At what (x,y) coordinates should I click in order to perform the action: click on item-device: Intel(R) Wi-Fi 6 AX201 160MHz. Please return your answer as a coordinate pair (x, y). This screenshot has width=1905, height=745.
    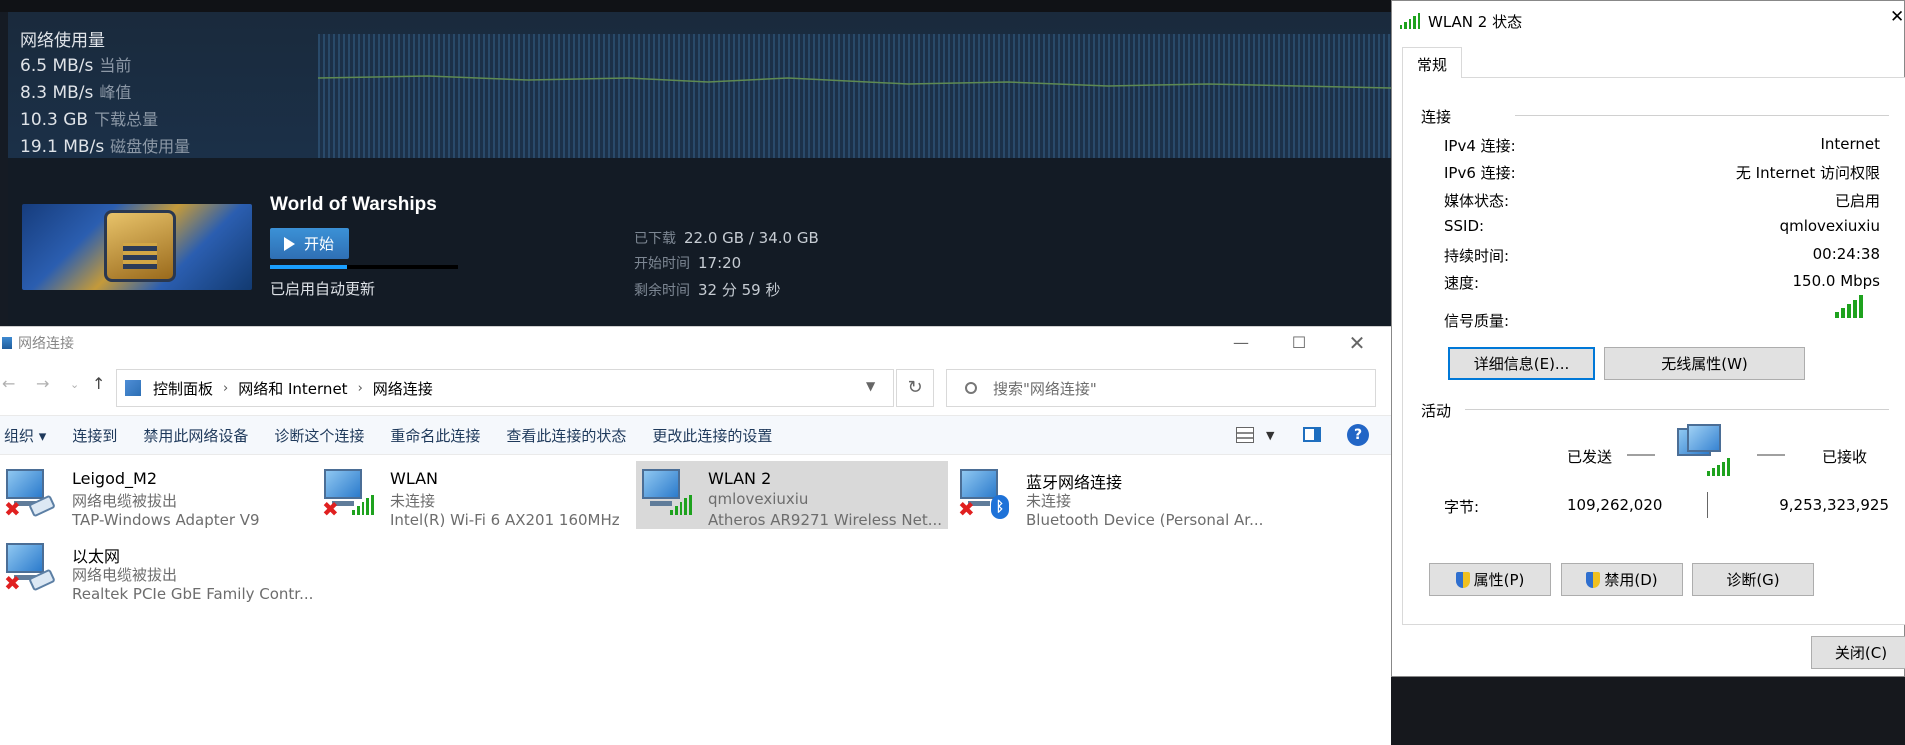
    Looking at the image, I should click on (505, 520).